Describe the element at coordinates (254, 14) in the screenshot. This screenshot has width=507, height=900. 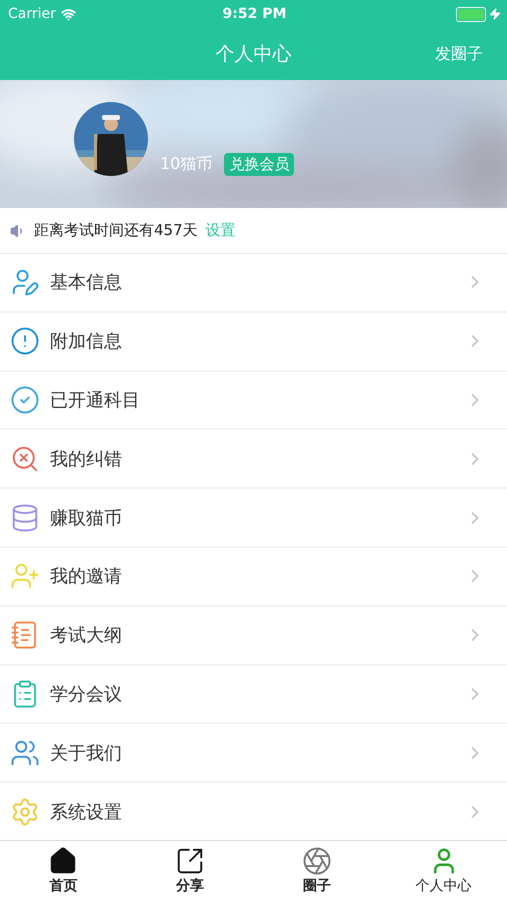
I see `status-time: 9:52 PM` at that location.